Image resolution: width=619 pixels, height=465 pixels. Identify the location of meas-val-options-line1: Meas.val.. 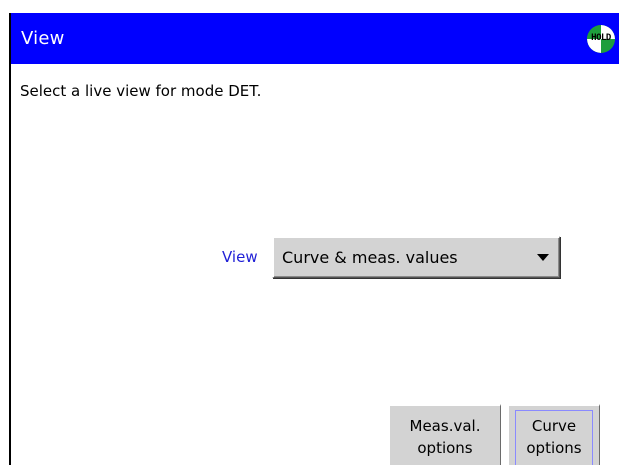
(445, 426).